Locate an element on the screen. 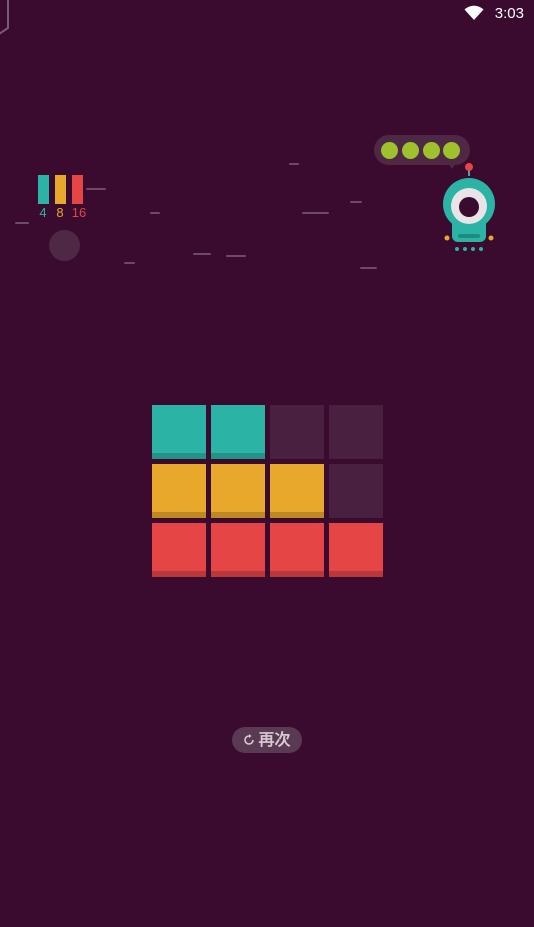 The width and height of the screenshot is (534, 927). legend-label-16: 16 is located at coordinates (79, 212).